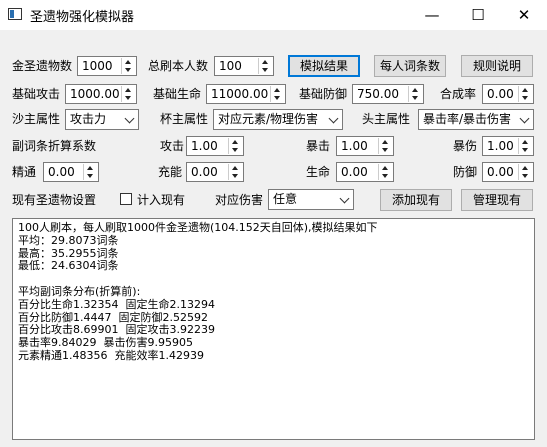 The image size is (547, 447). I want to click on artifact-count-spinbox: 1000, so click(107, 66).